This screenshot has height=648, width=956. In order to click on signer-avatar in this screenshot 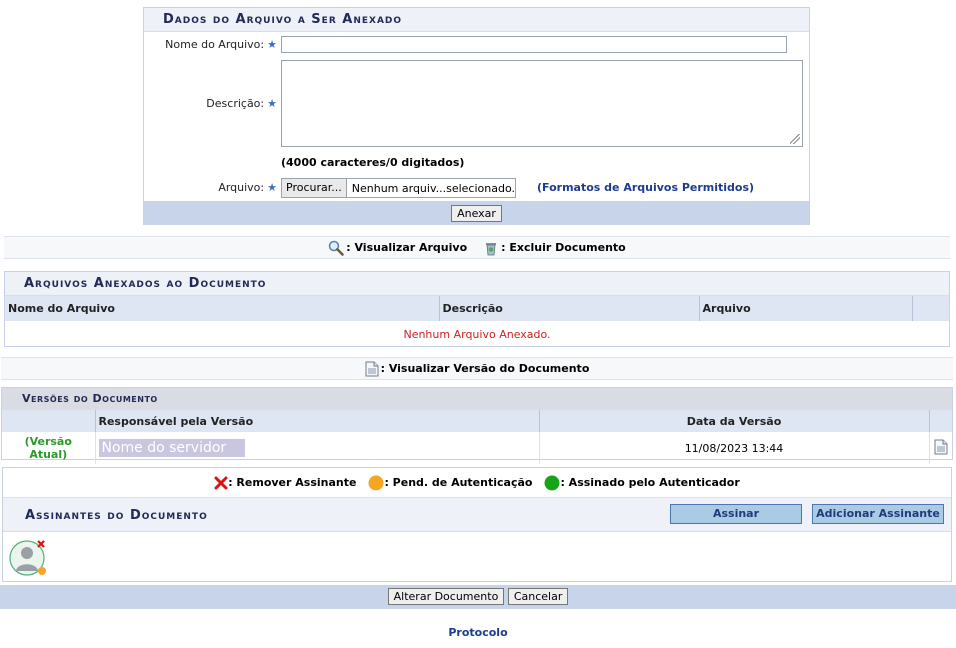, I will do `click(28, 557)`.